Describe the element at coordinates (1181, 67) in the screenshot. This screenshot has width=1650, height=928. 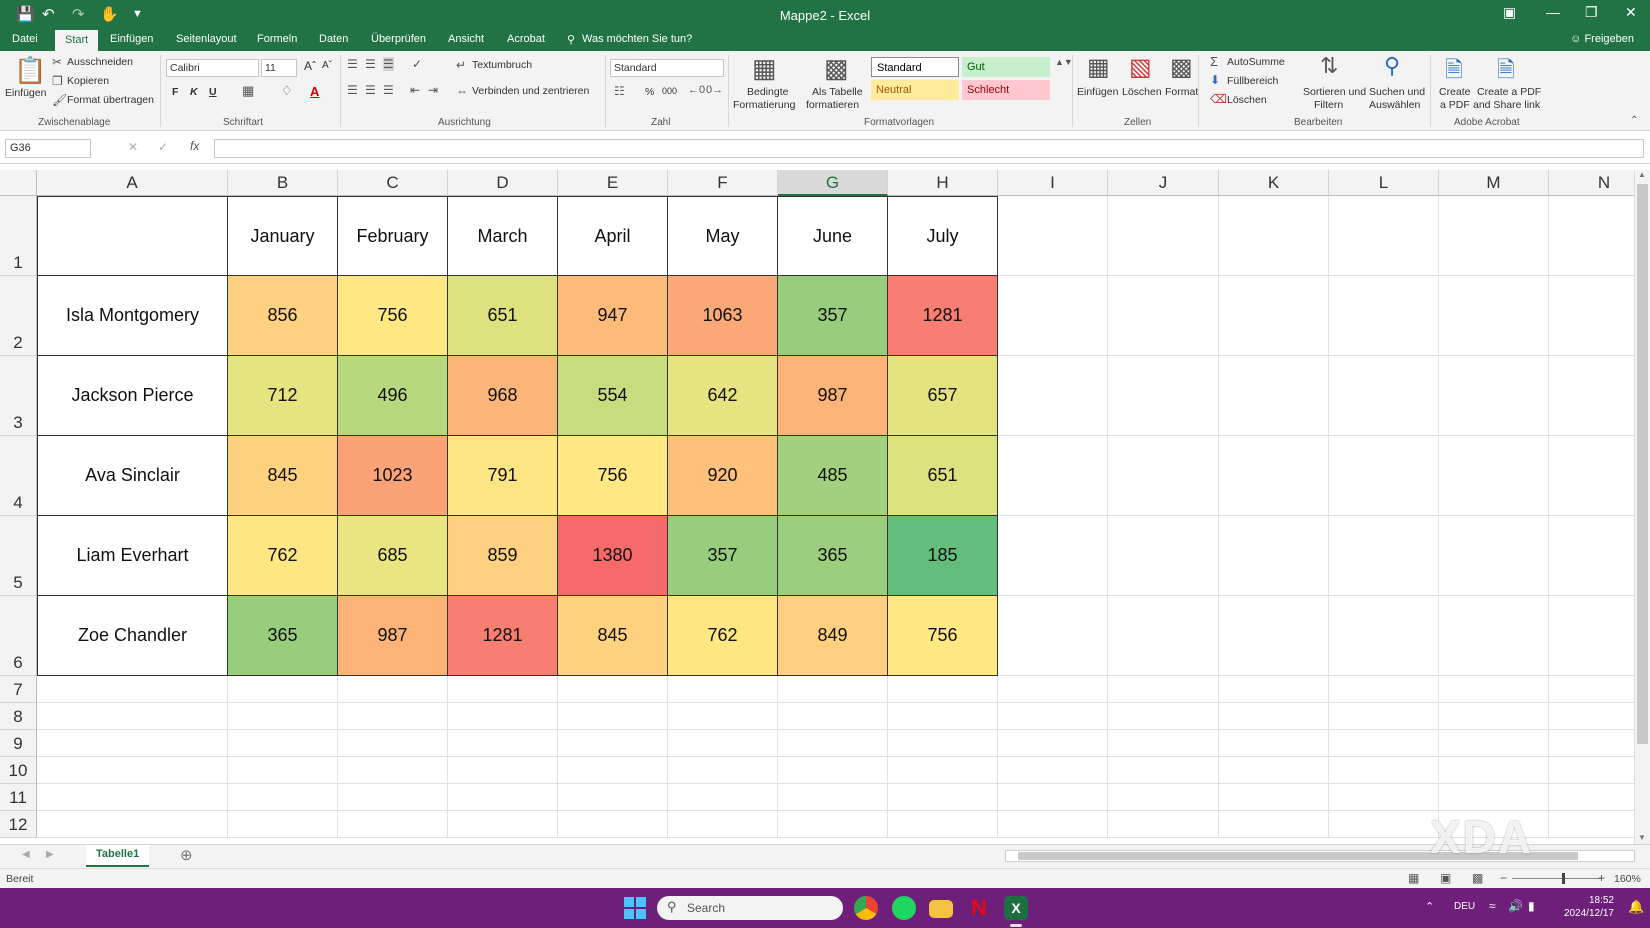
I see `format-cells-icon: ▩` at that location.